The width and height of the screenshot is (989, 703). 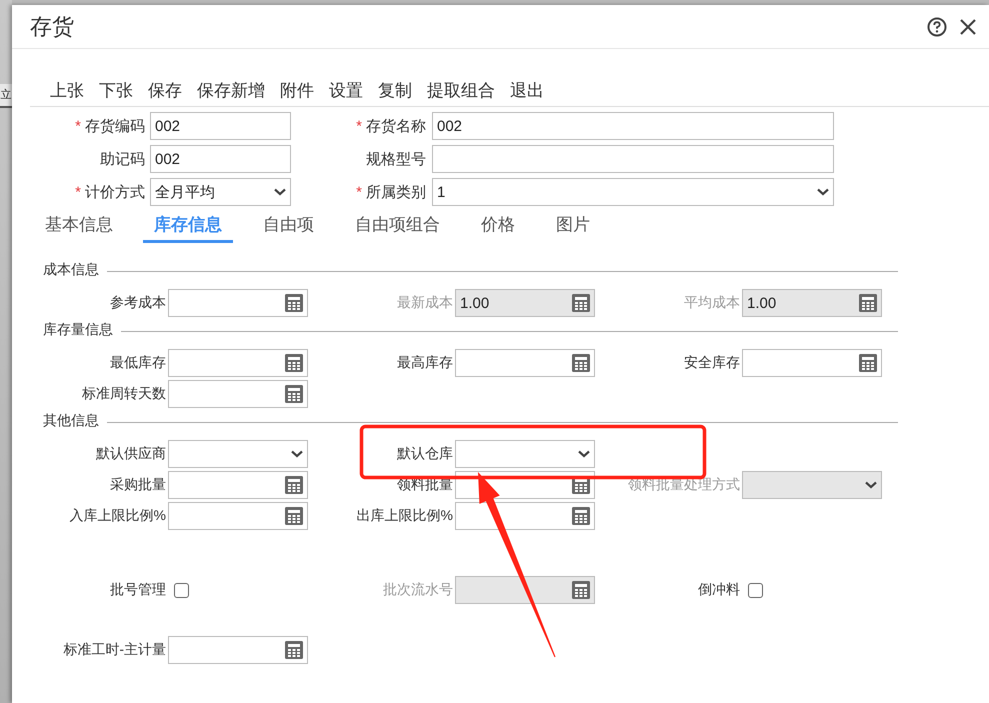 What do you see at coordinates (498, 226) in the screenshot?
I see `tab: 价格` at bounding box center [498, 226].